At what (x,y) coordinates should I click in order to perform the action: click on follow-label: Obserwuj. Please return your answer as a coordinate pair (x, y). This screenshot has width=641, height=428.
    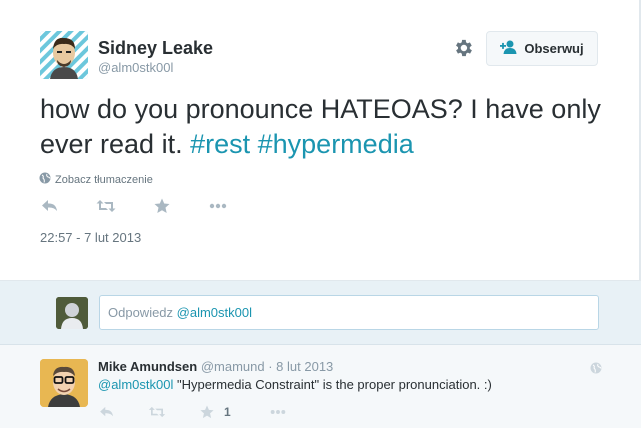
    Looking at the image, I should click on (554, 48).